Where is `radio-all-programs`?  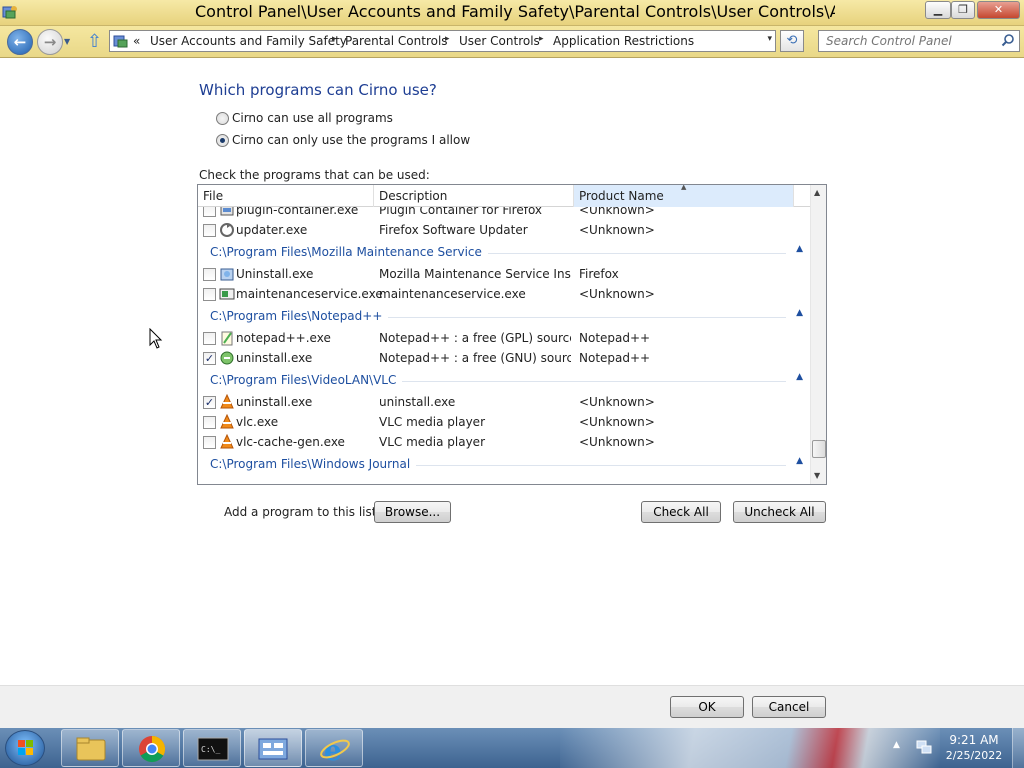 radio-all-programs is located at coordinates (222, 118).